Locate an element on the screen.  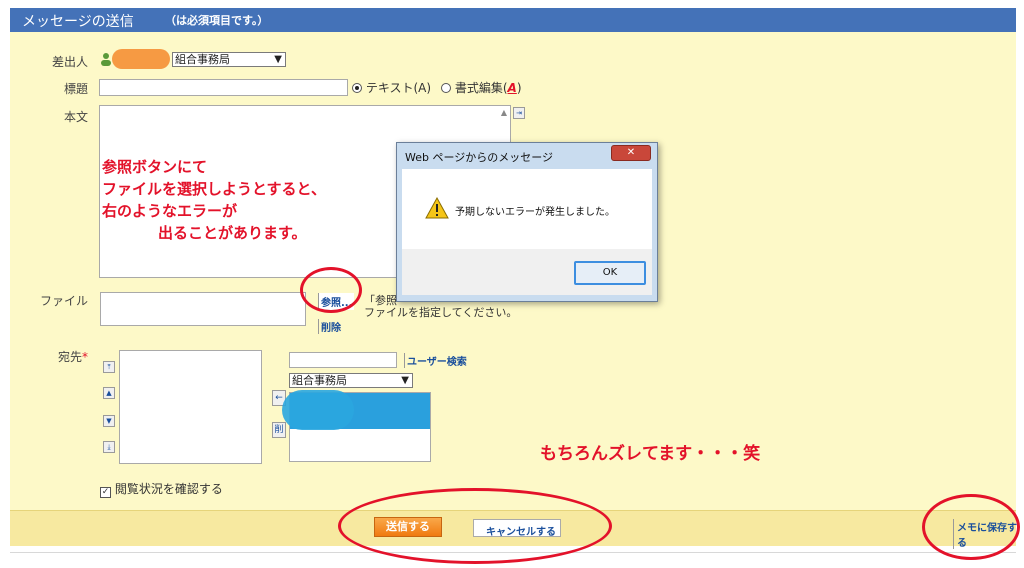
rich-edit-icon: A is located at coordinates (512, 88).